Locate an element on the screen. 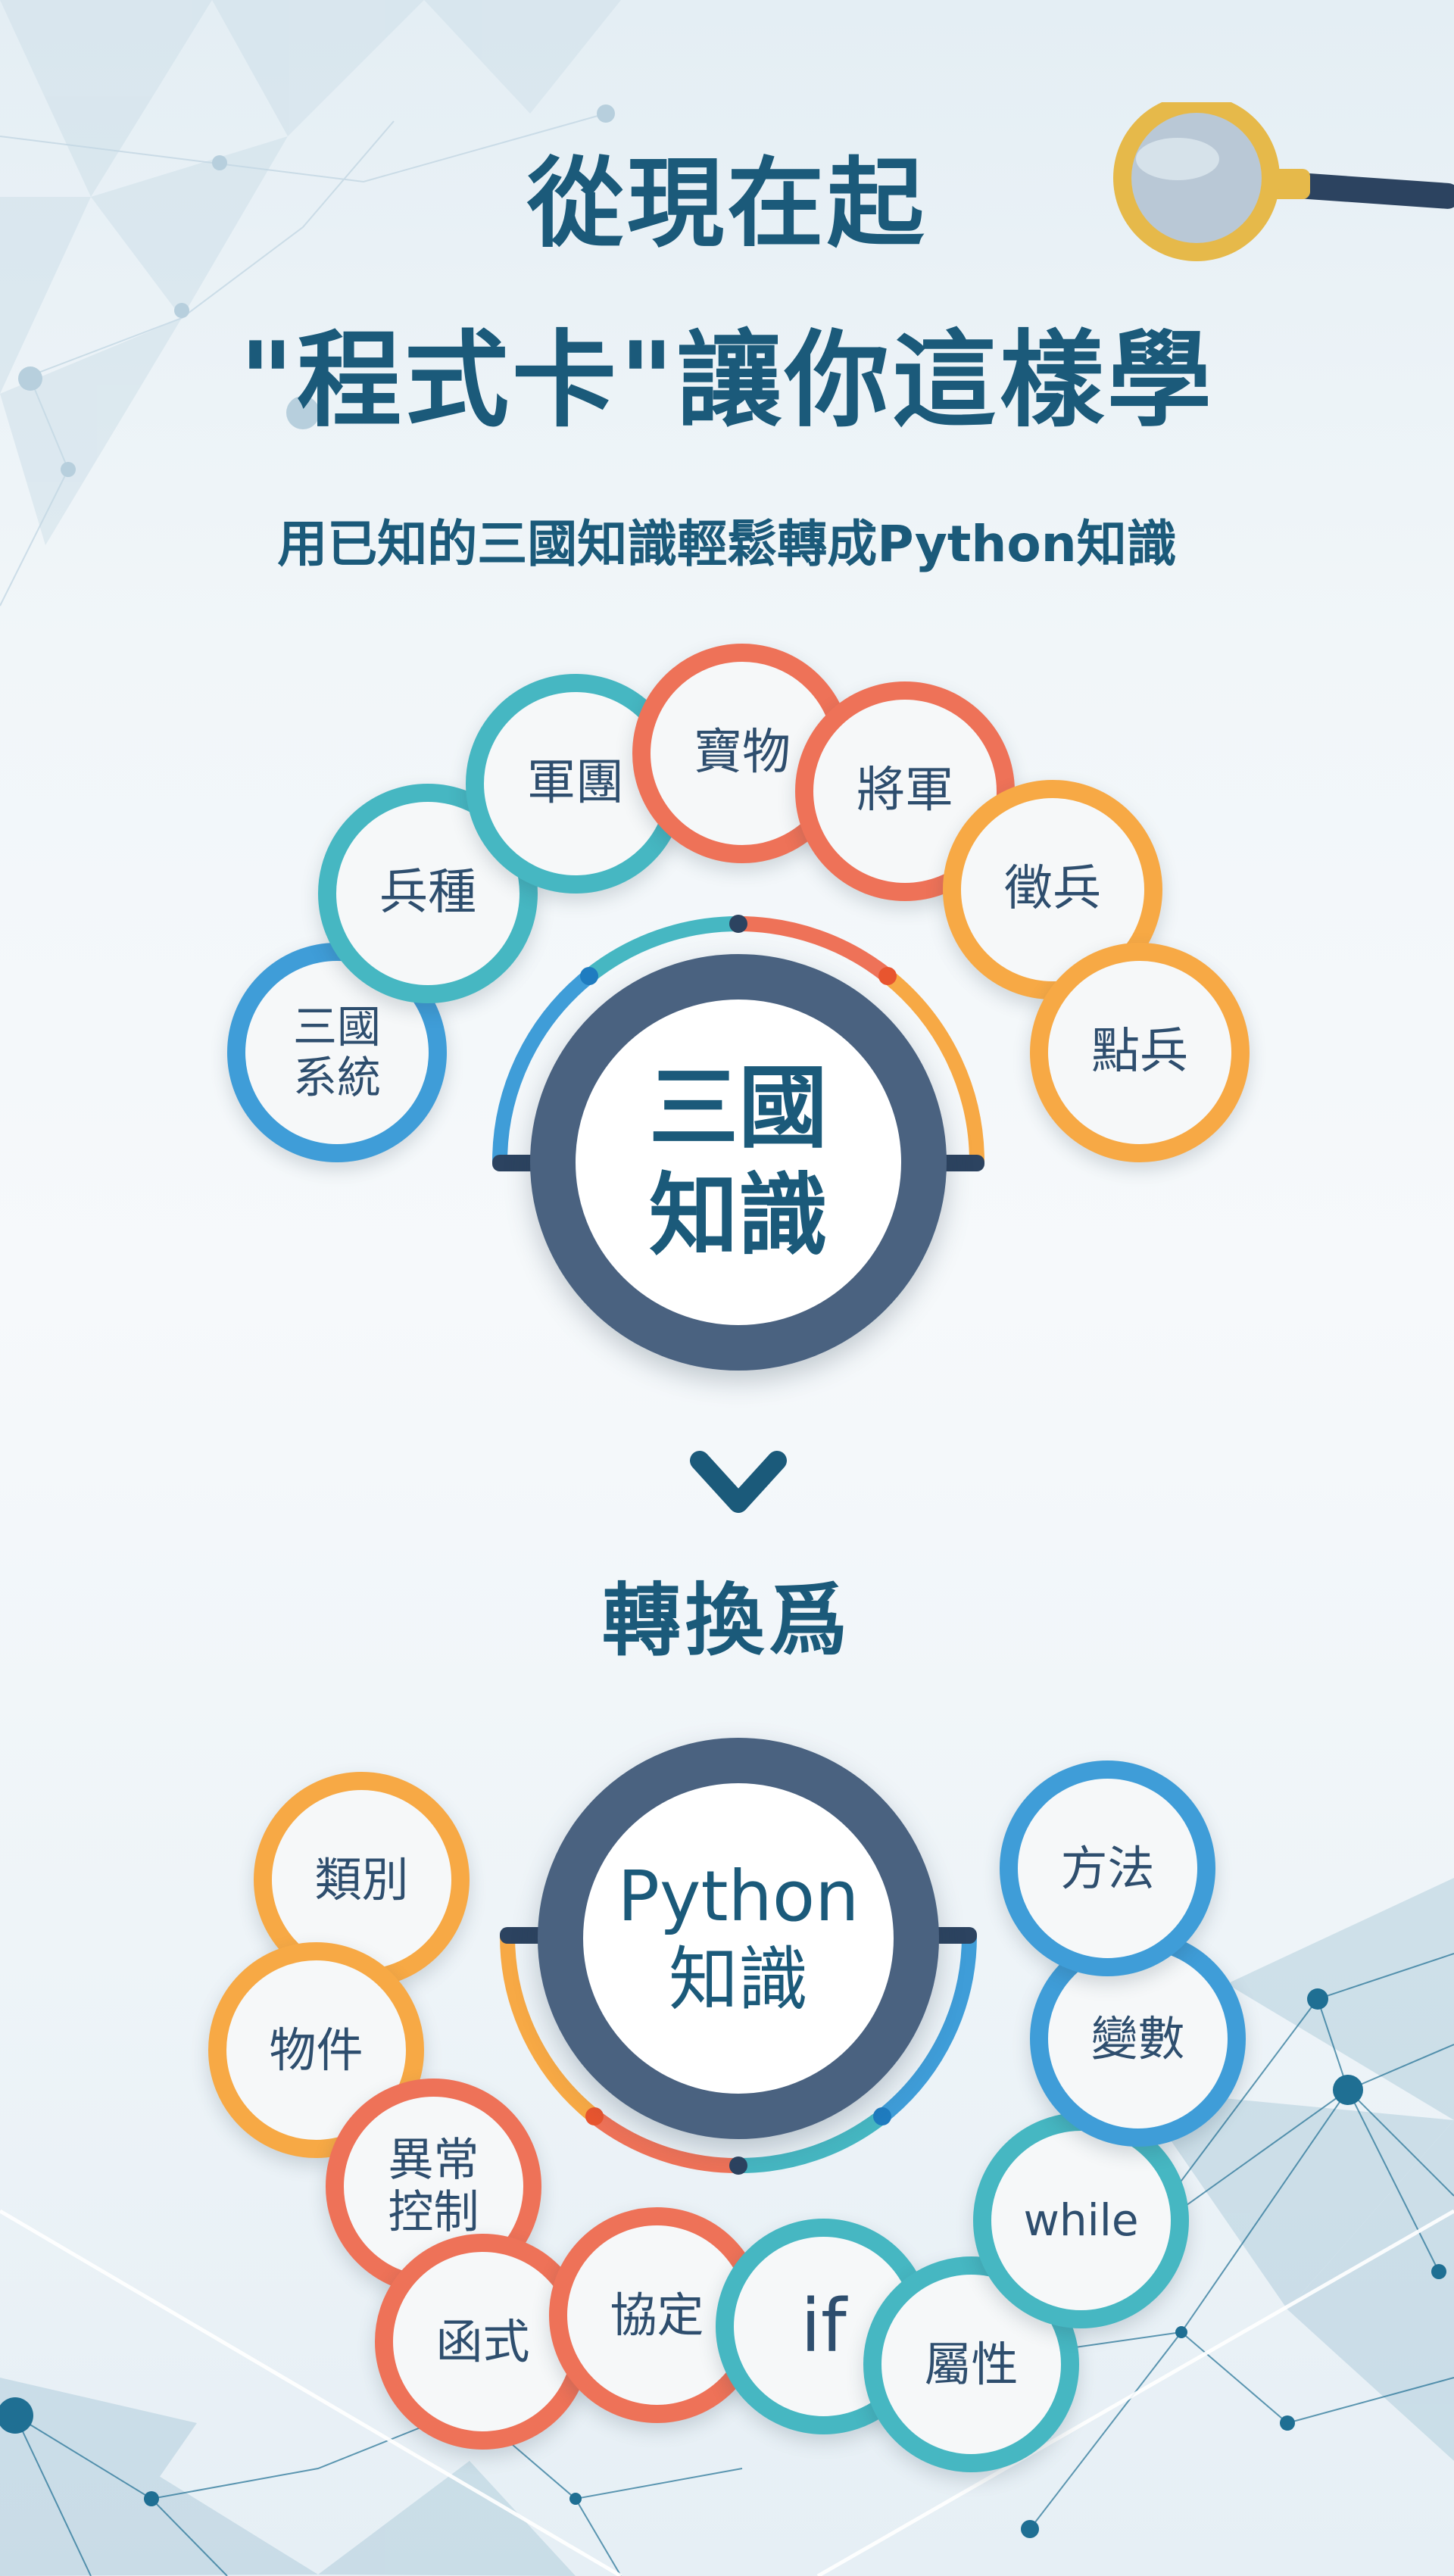 This screenshot has width=1454, height=2576. convert-label: 轉換爲 is located at coordinates (726, 1620).